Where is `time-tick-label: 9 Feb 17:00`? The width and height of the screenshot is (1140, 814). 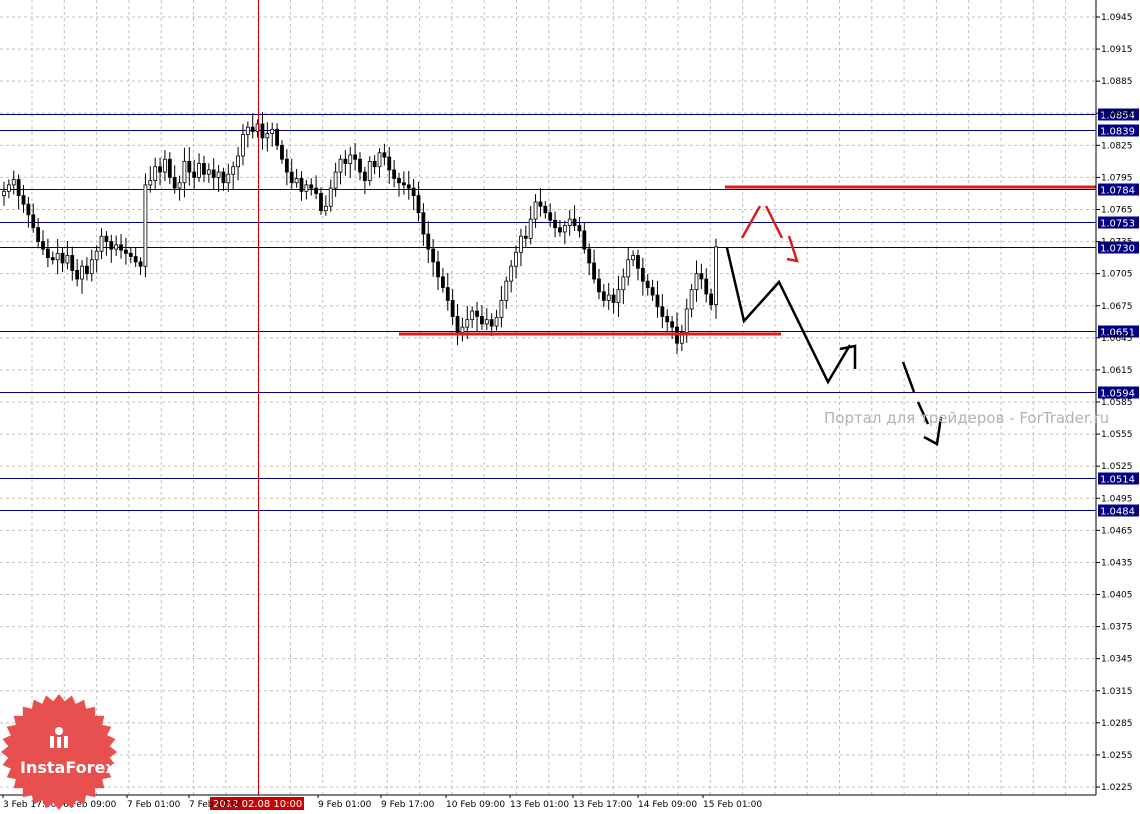
time-tick-label: 9 Feb 17:00 is located at coordinates (408, 805).